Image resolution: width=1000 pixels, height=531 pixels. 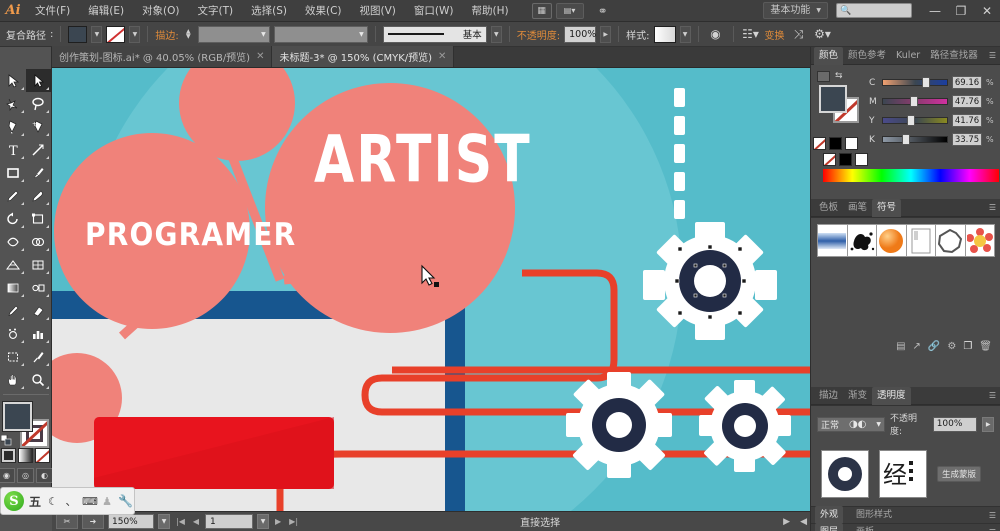 I want to click on menu-effect: 效果(C), so click(x=323, y=11).